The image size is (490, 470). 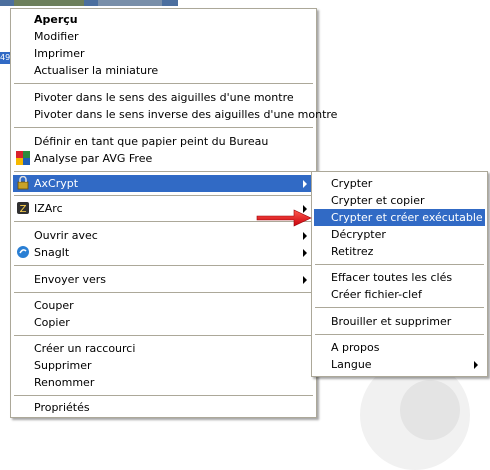 I want to click on menu-item-label: Crypter et créer exécutable, so click(x=407, y=217).